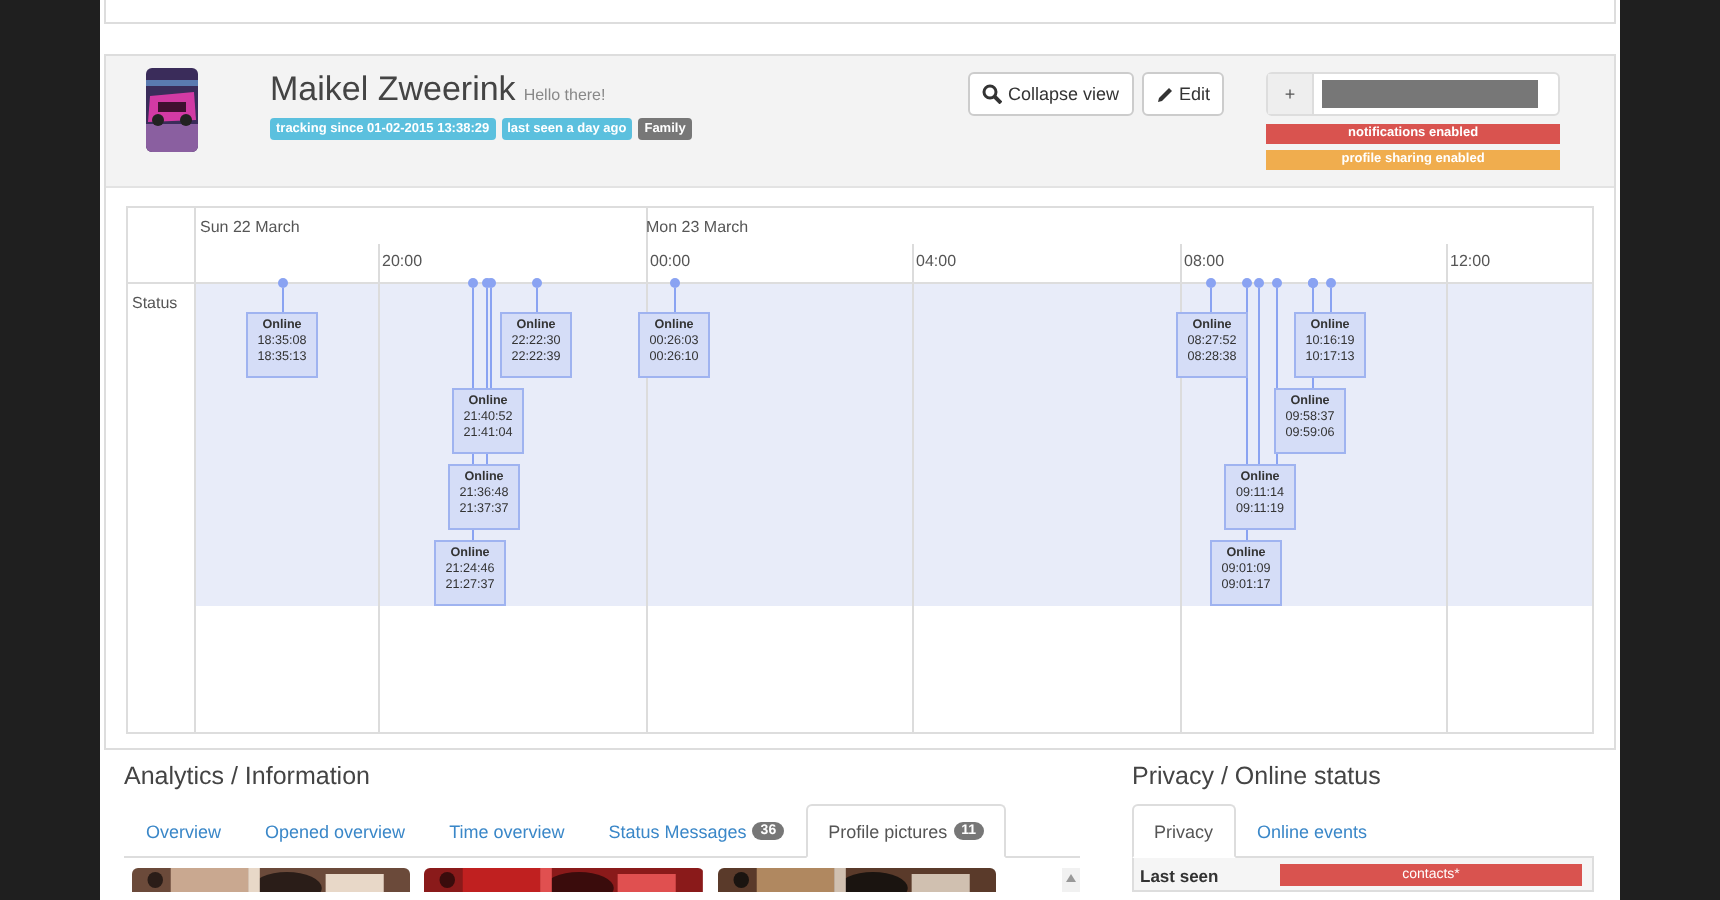 This screenshot has width=1720, height=900. I want to click on time-label: 20:00, so click(402, 261).